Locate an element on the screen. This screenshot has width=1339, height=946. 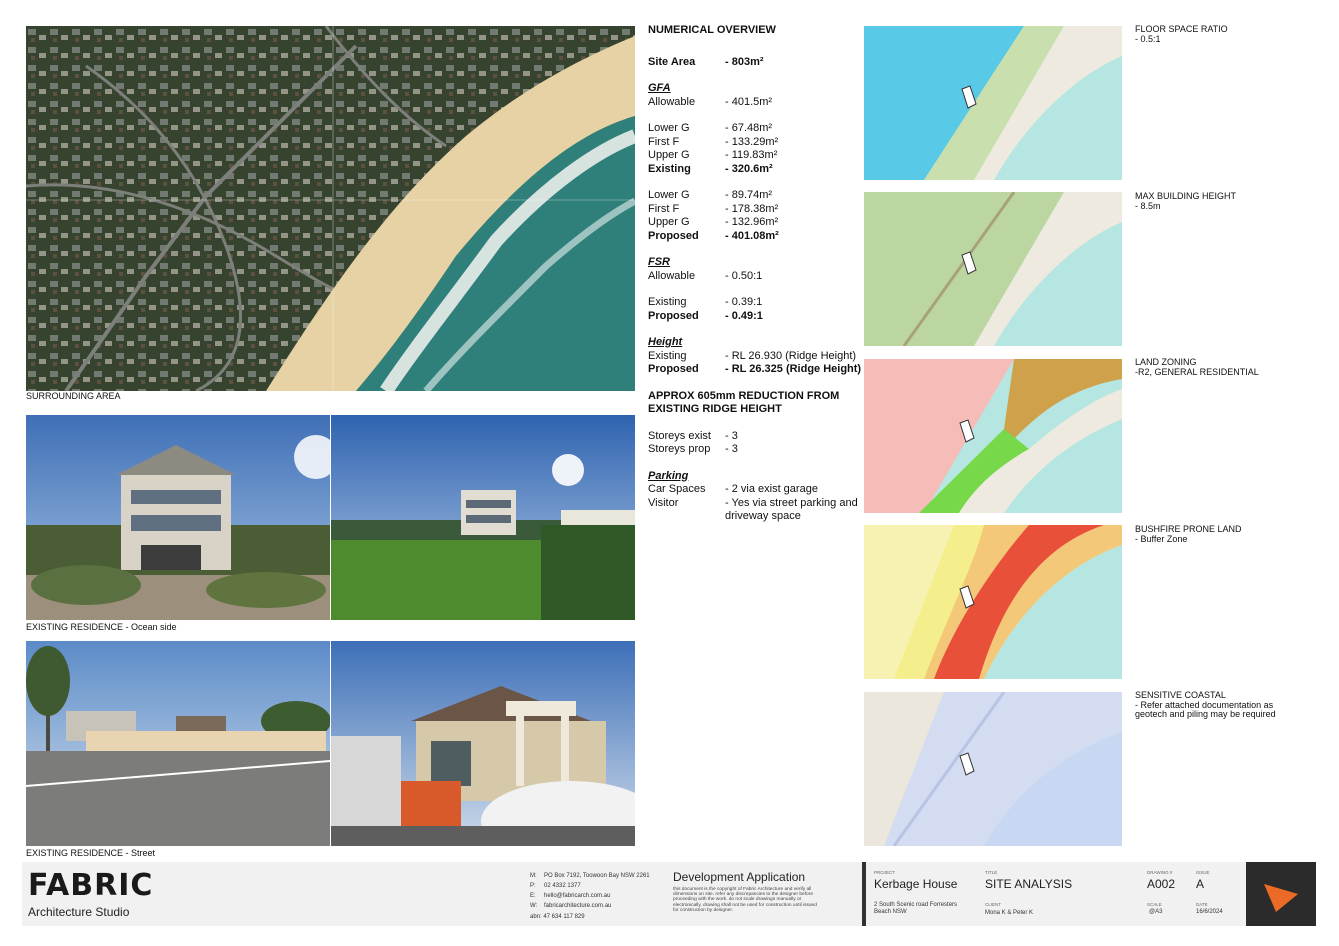
da-title: Development Application is located at coordinates (739, 877).